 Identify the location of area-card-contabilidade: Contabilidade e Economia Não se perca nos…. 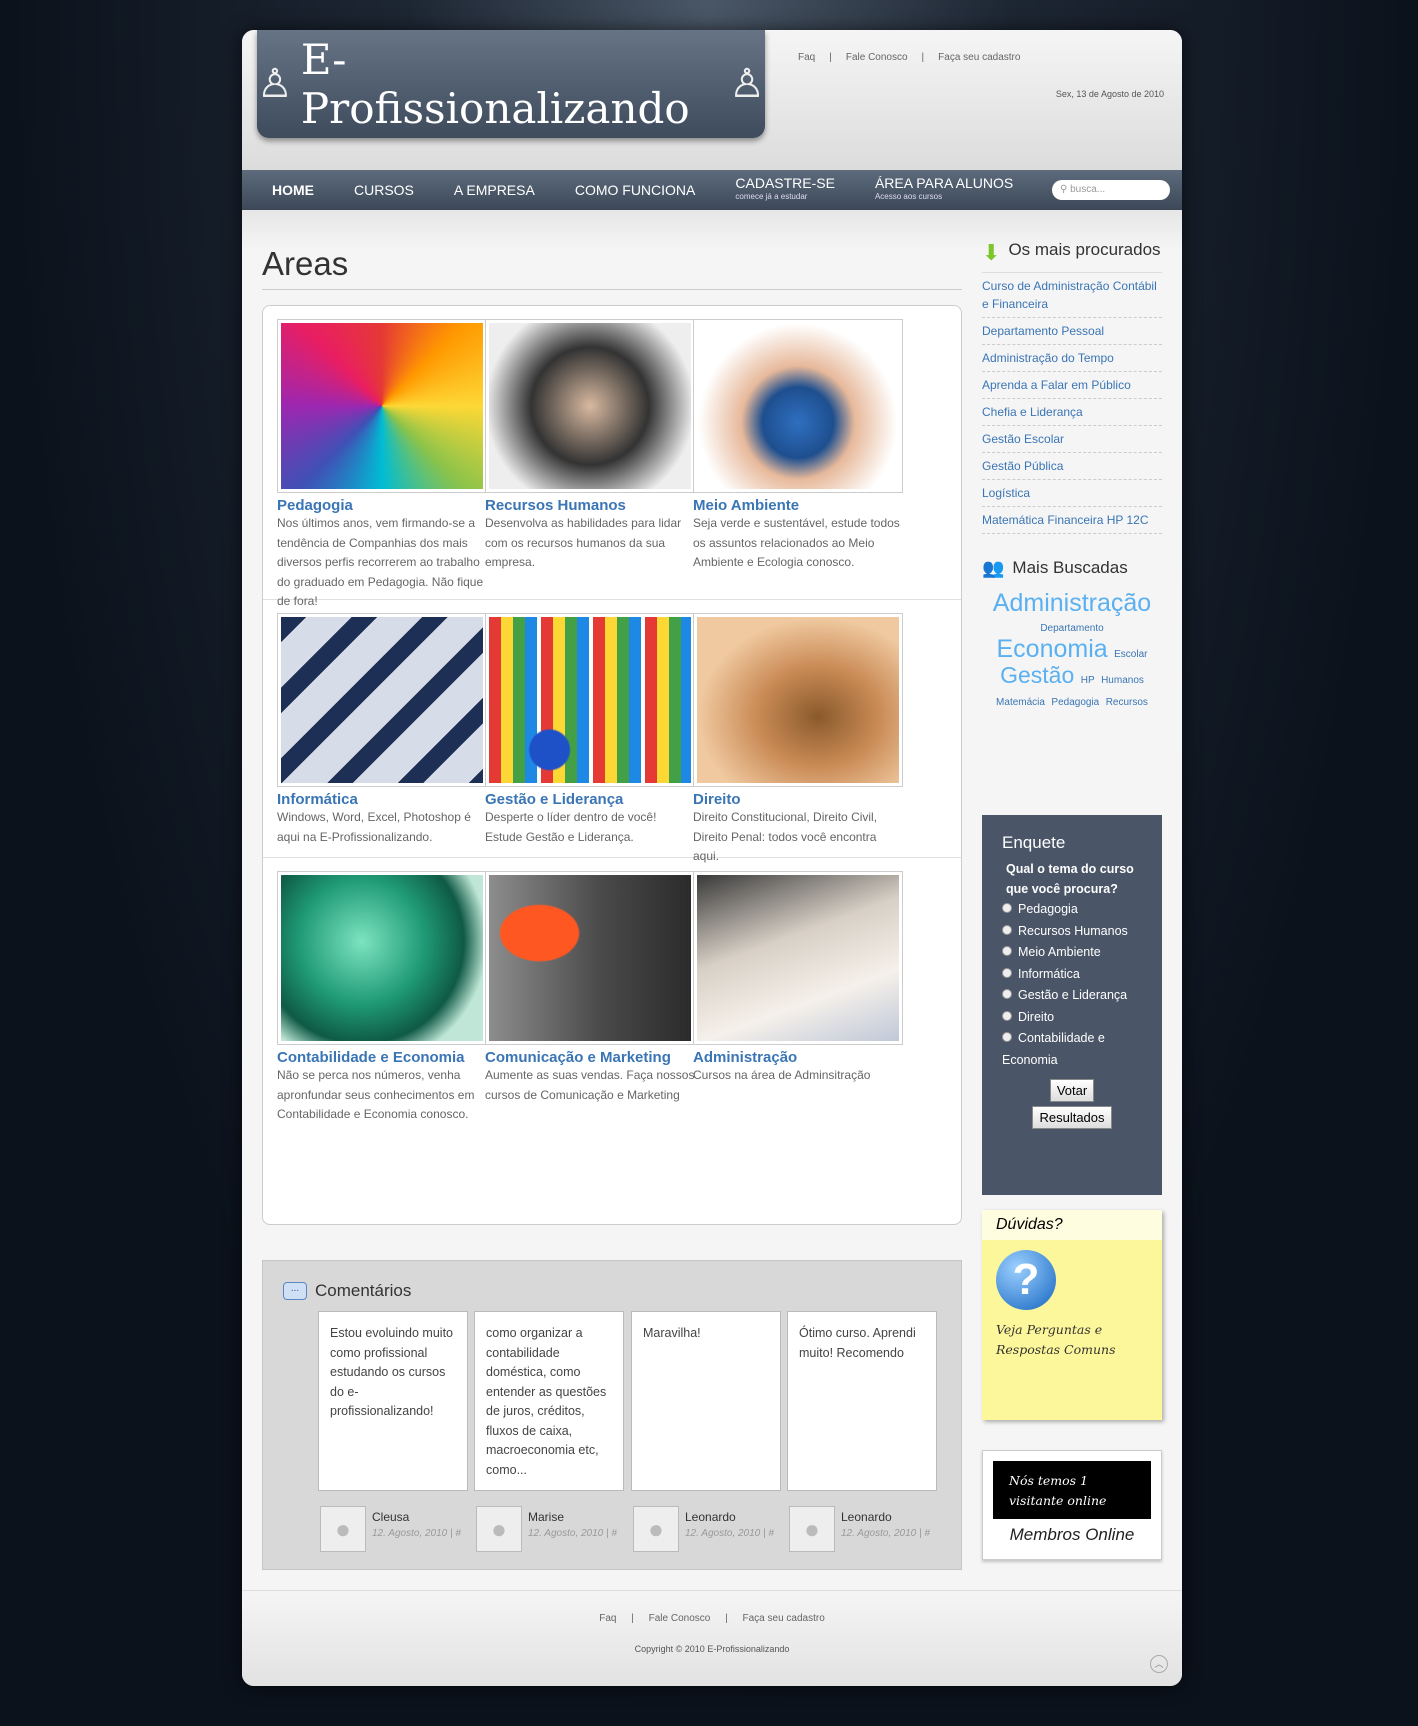
(382, 998).